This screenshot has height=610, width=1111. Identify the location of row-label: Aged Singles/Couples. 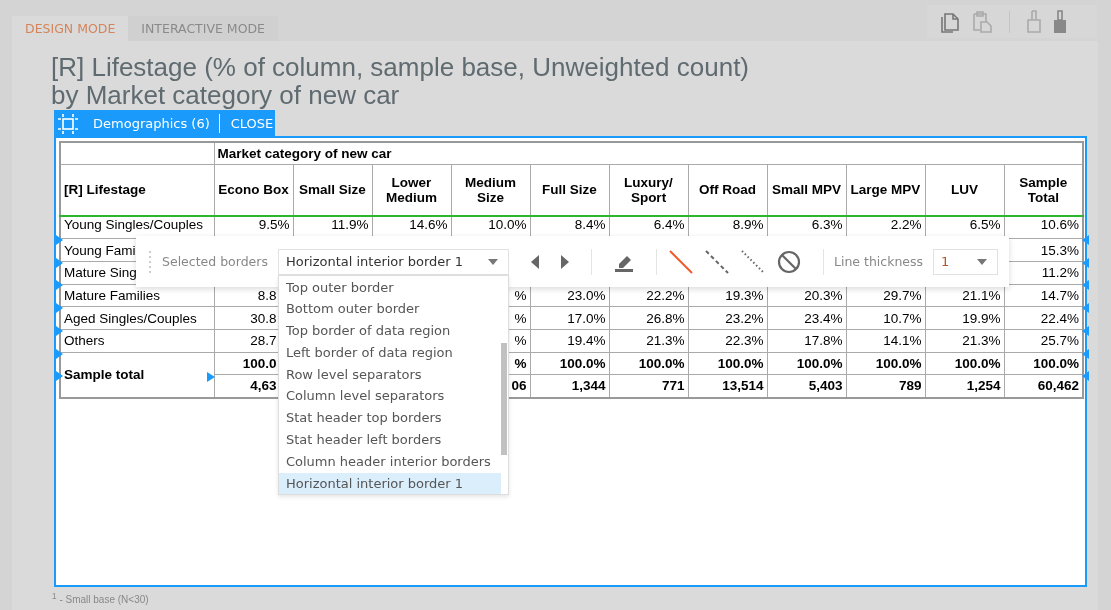
(137, 318).